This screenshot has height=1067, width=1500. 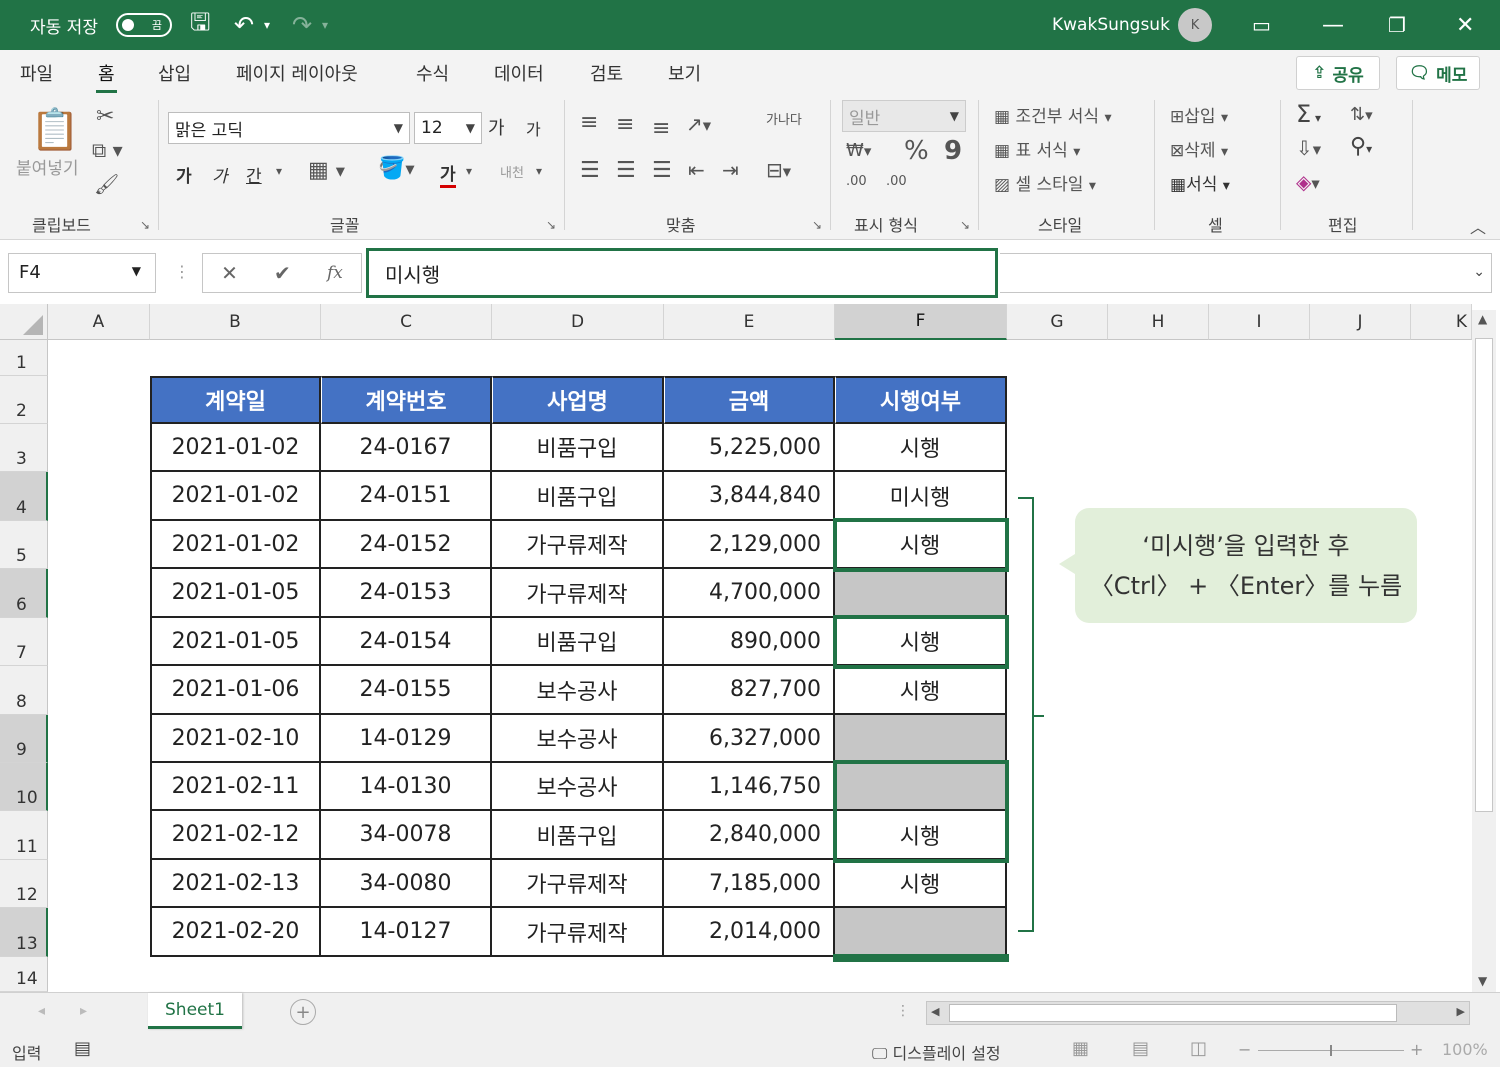 I want to click on row-header-7: 7, so click(x=24, y=642).